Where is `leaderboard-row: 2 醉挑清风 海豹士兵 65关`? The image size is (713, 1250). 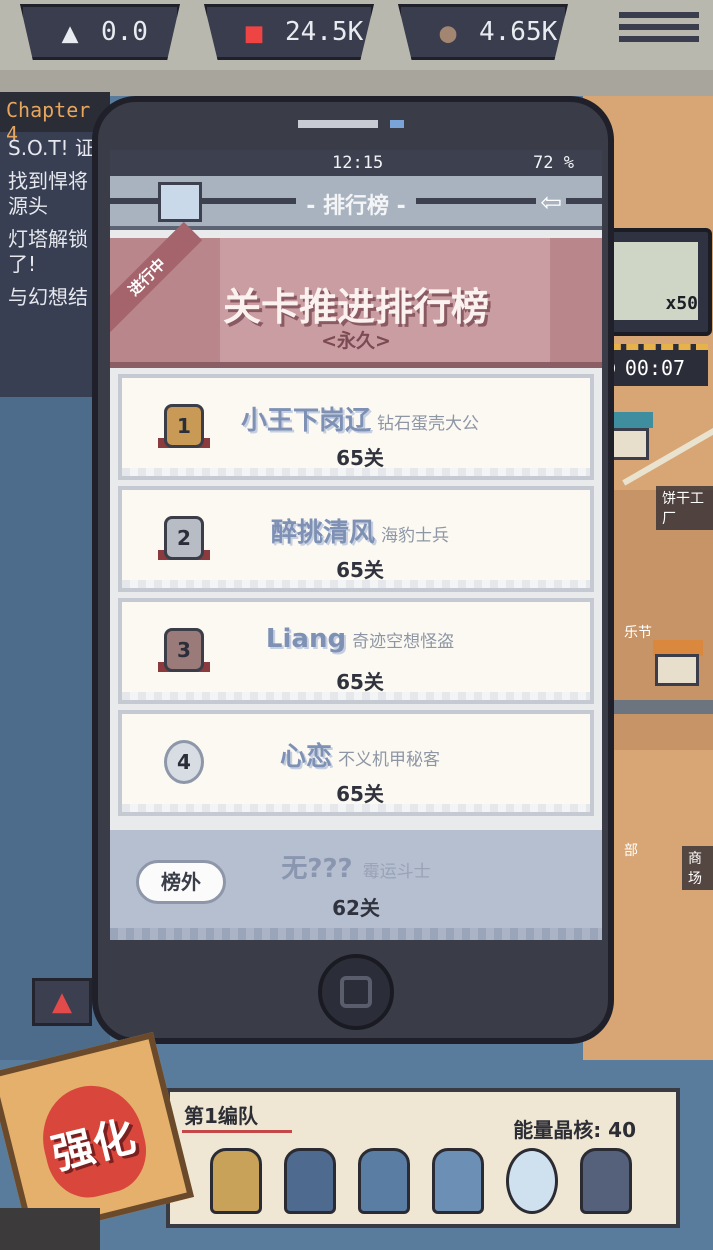 leaderboard-row: 2 醉挑清风 海豹士兵 65关 is located at coordinates (356, 539).